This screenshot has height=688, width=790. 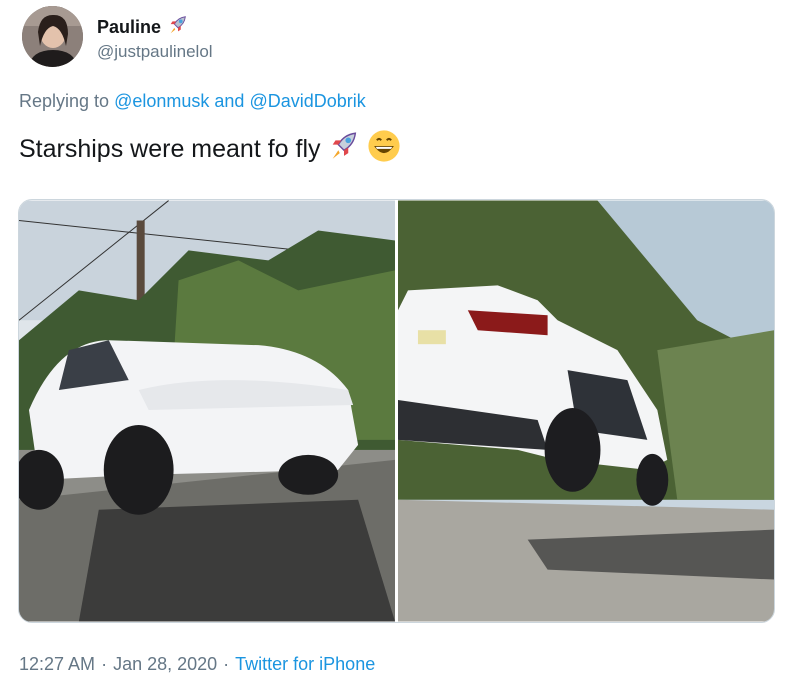 I want to click on tweet-text: Starships were meant fo fly, so click(x=210, y=149).